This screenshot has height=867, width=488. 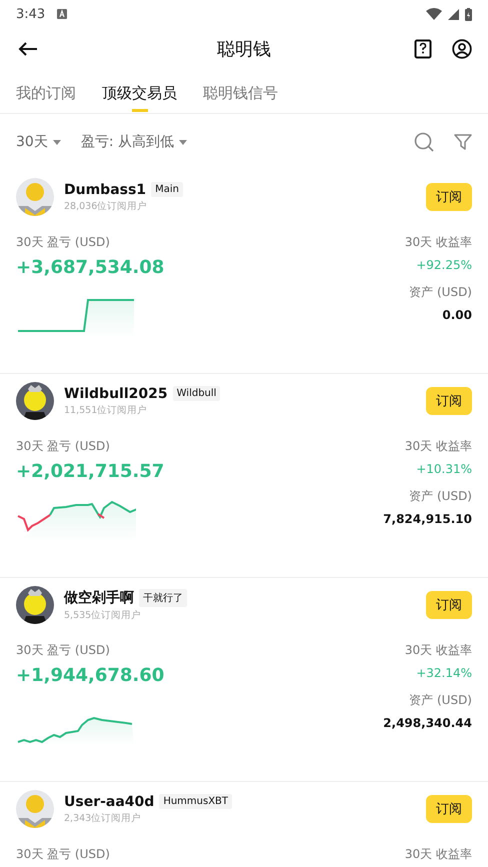 I want to click on assets-value: 2,498,340.44, so click(x=427, y=723).